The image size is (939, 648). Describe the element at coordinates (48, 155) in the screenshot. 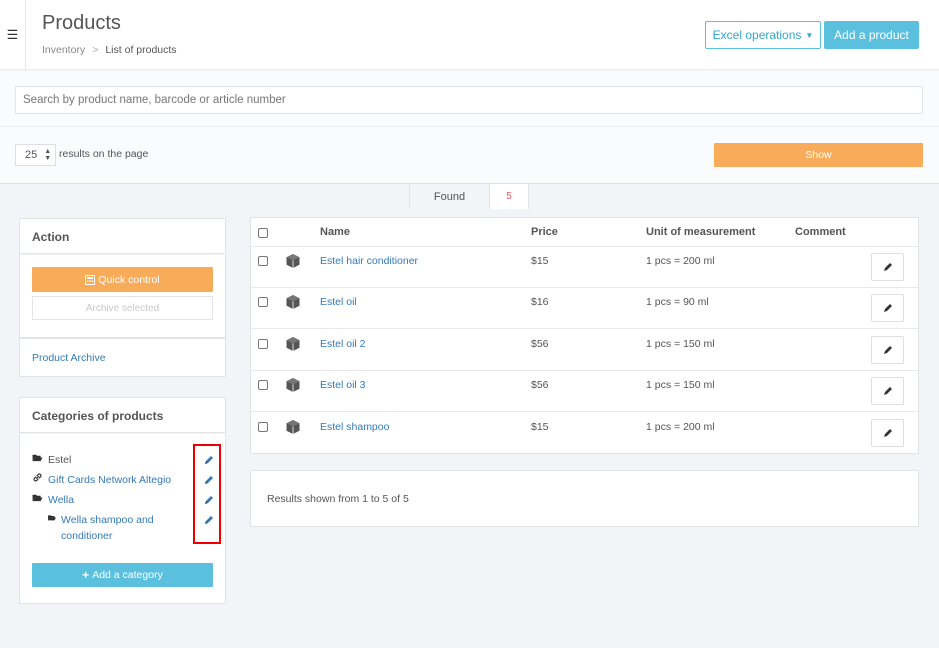

I see `sort-arrows-icon: ▲ ▼` at that location.